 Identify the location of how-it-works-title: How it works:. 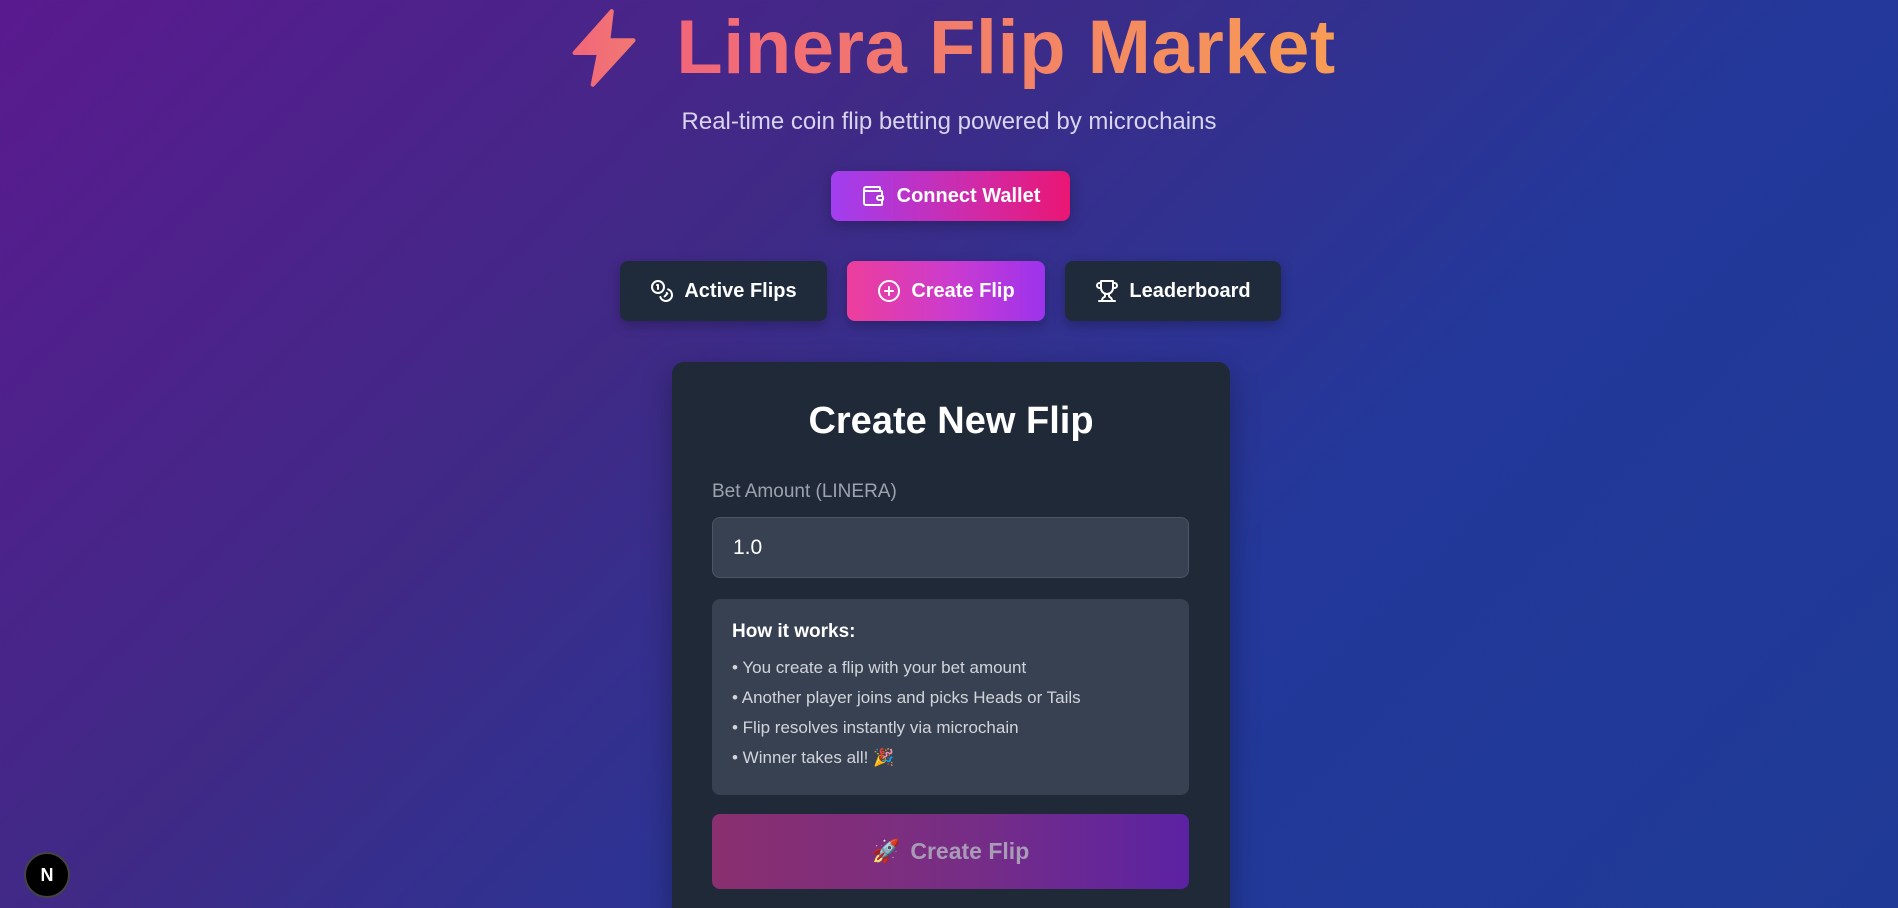
(794, 631).